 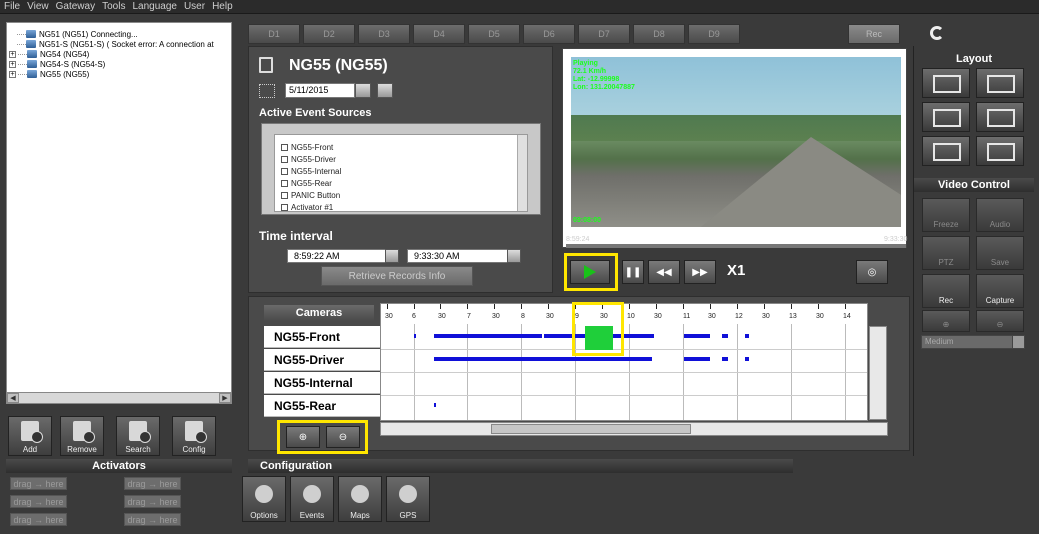 I want to click on tab-rec: Rec, so click(x=874, y=34).